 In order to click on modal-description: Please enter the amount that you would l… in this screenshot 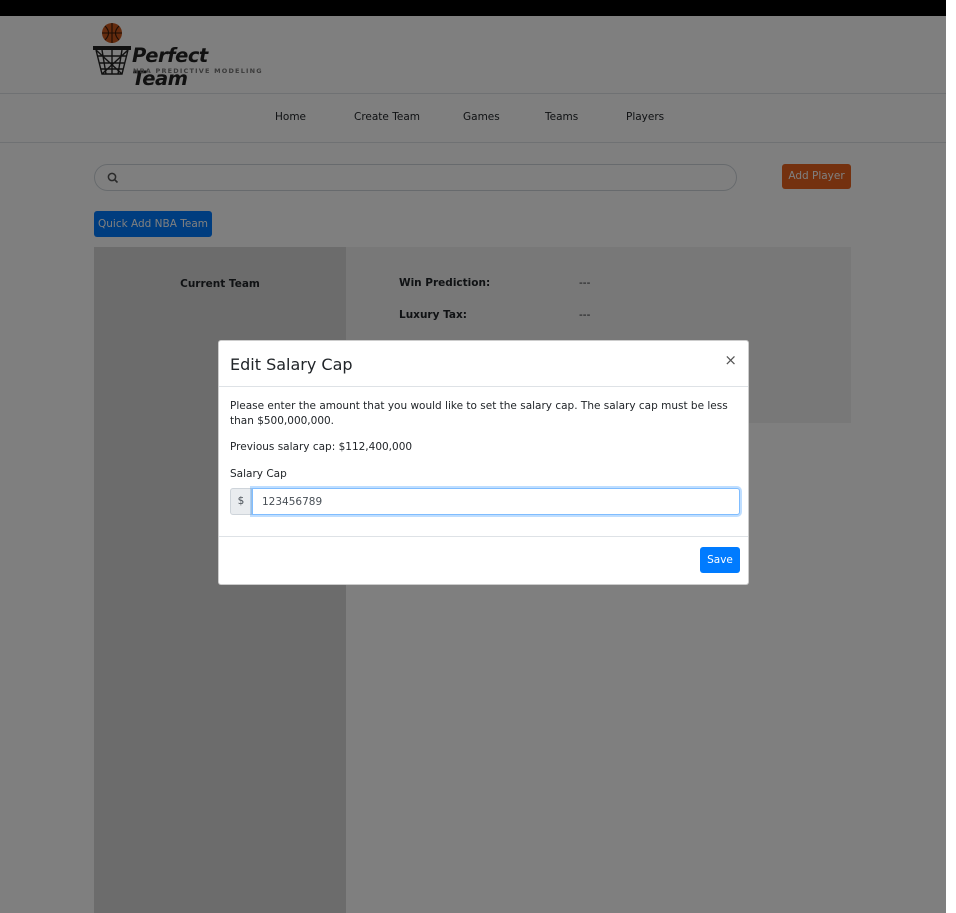, I will do `click(484, 414)`.